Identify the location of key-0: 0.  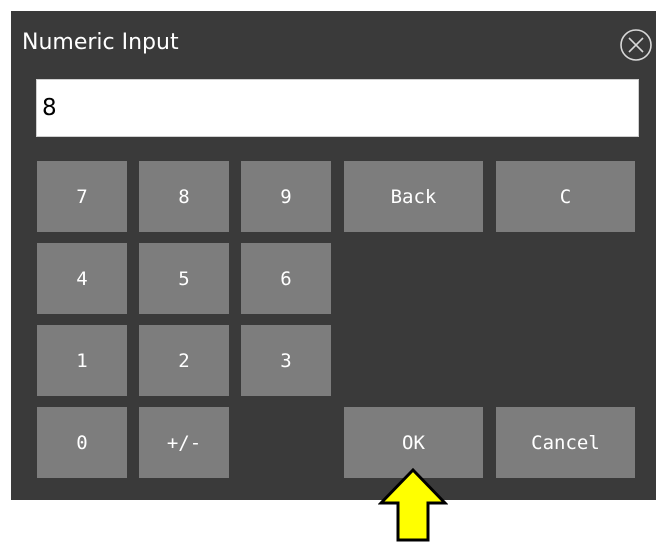
(82, 442).